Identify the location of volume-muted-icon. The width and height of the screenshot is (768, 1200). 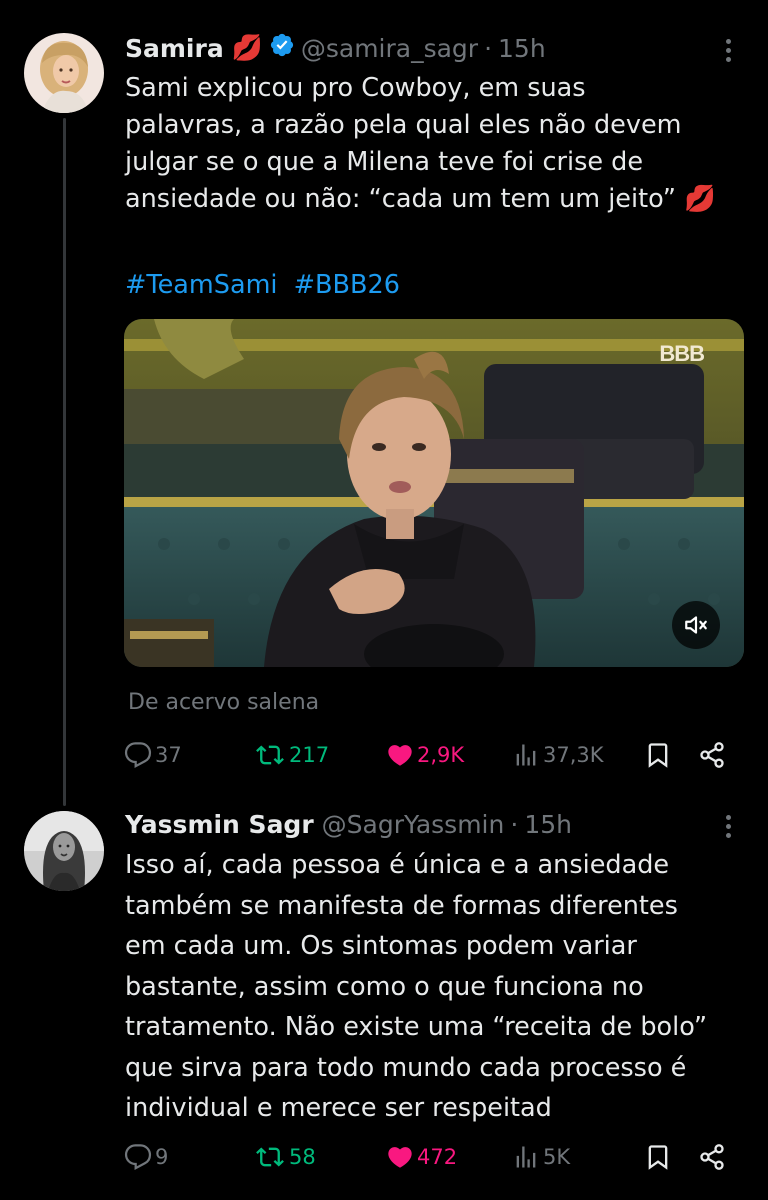
(696, 625).